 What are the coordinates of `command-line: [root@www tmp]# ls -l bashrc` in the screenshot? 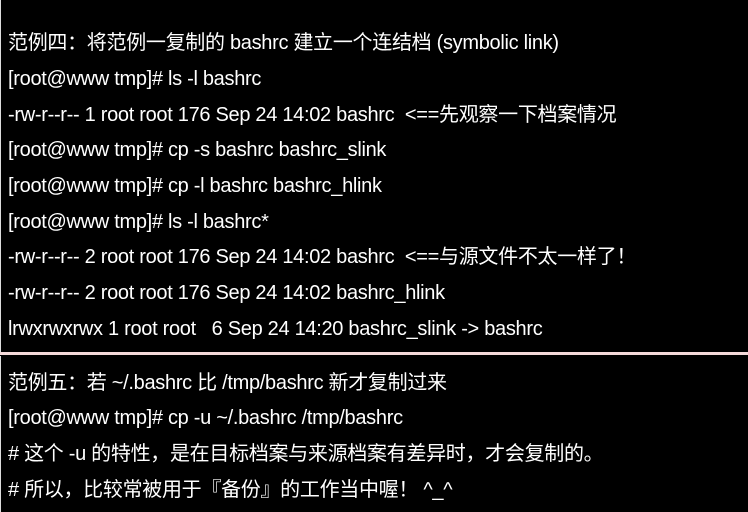 It's located at (135, 79).